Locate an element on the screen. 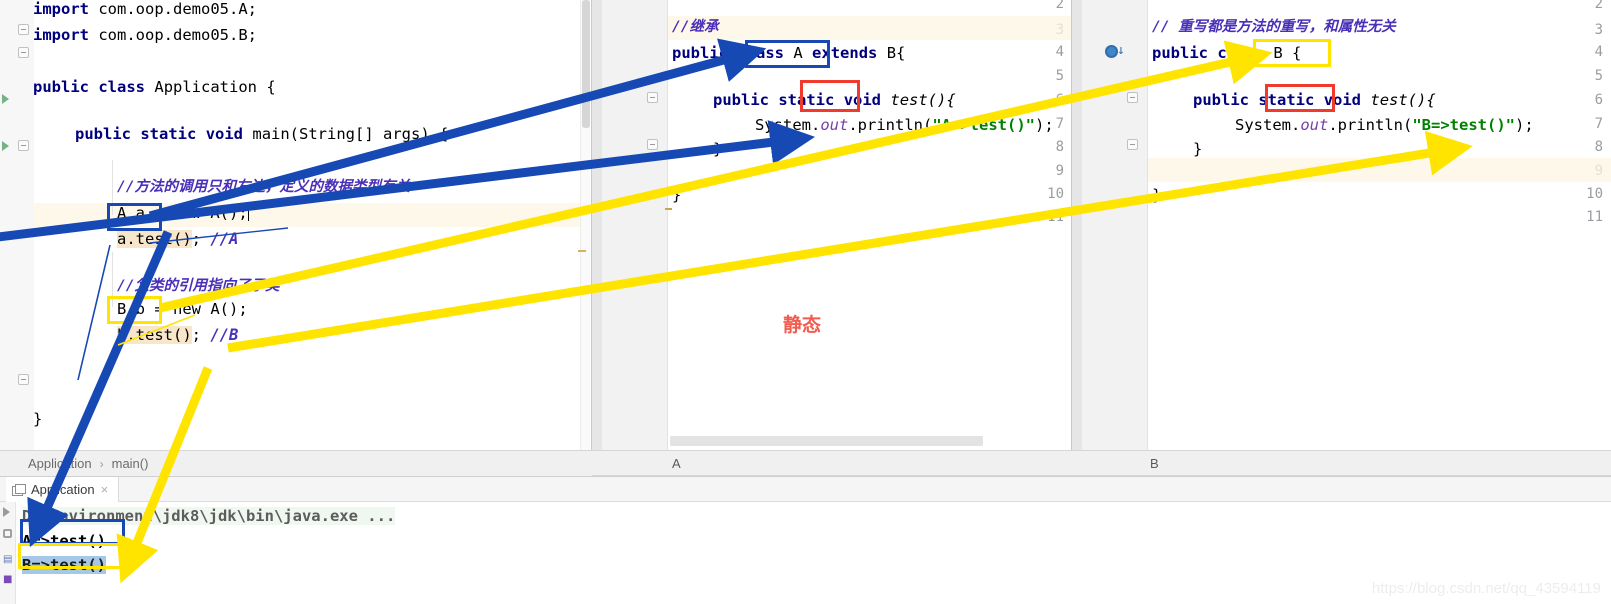  call-a-rest: ; is located at coordinates (201, 239).